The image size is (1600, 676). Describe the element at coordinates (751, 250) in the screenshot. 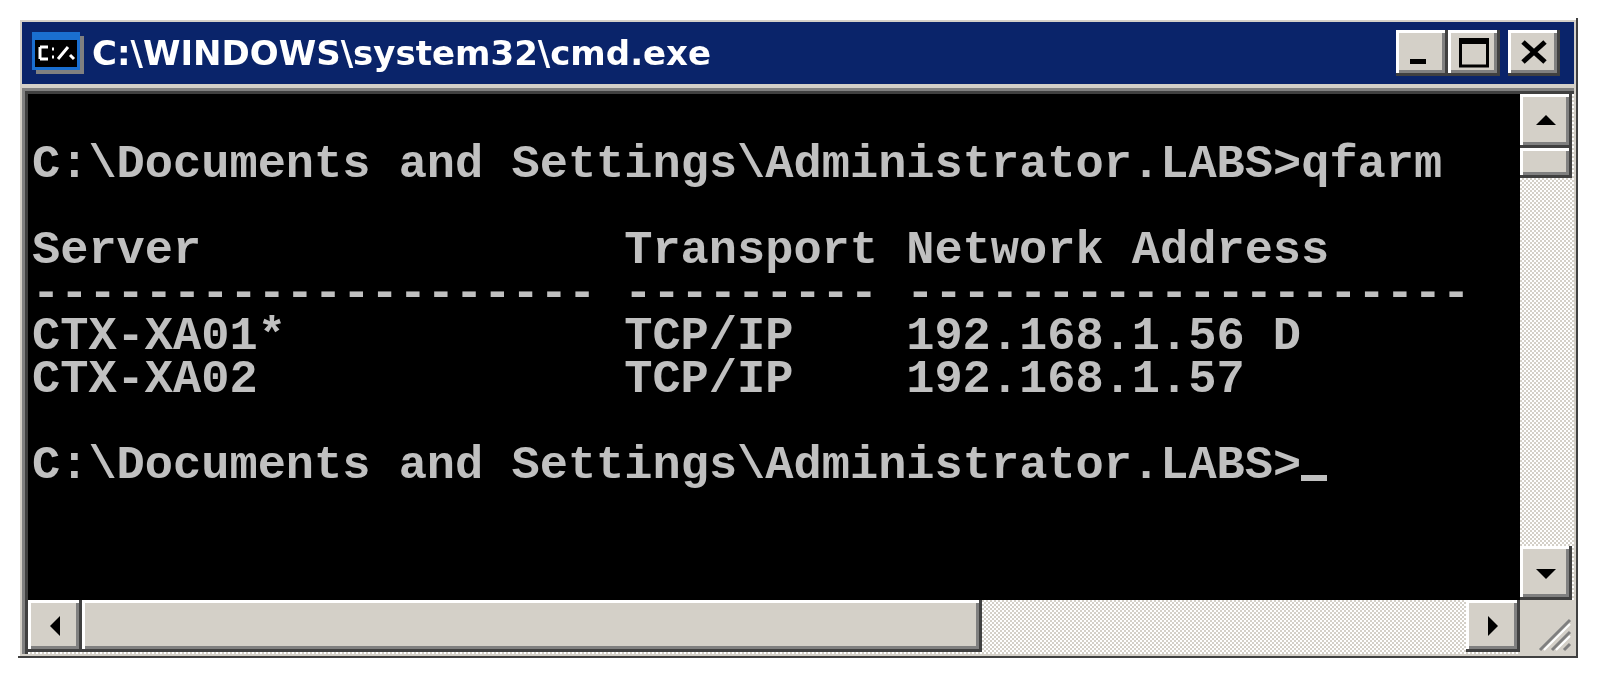

I see `column-header: Transport` at that location.